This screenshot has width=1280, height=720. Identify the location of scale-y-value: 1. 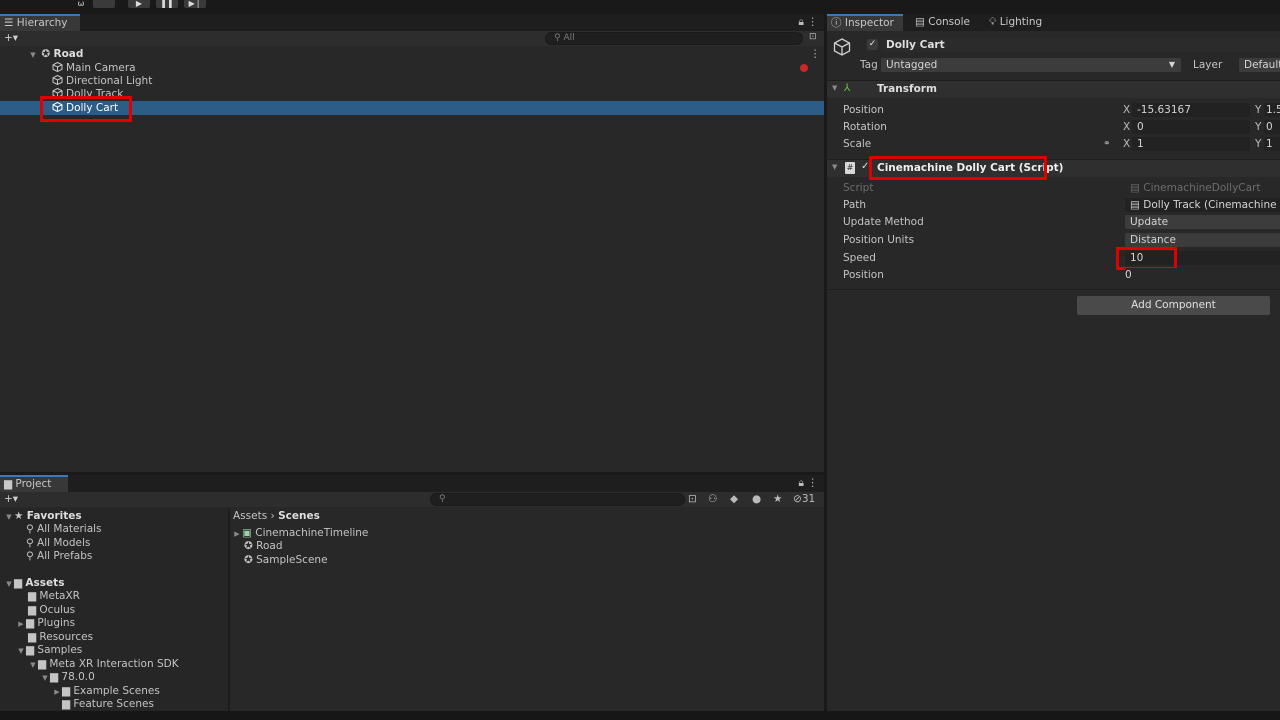
(1269, 144).